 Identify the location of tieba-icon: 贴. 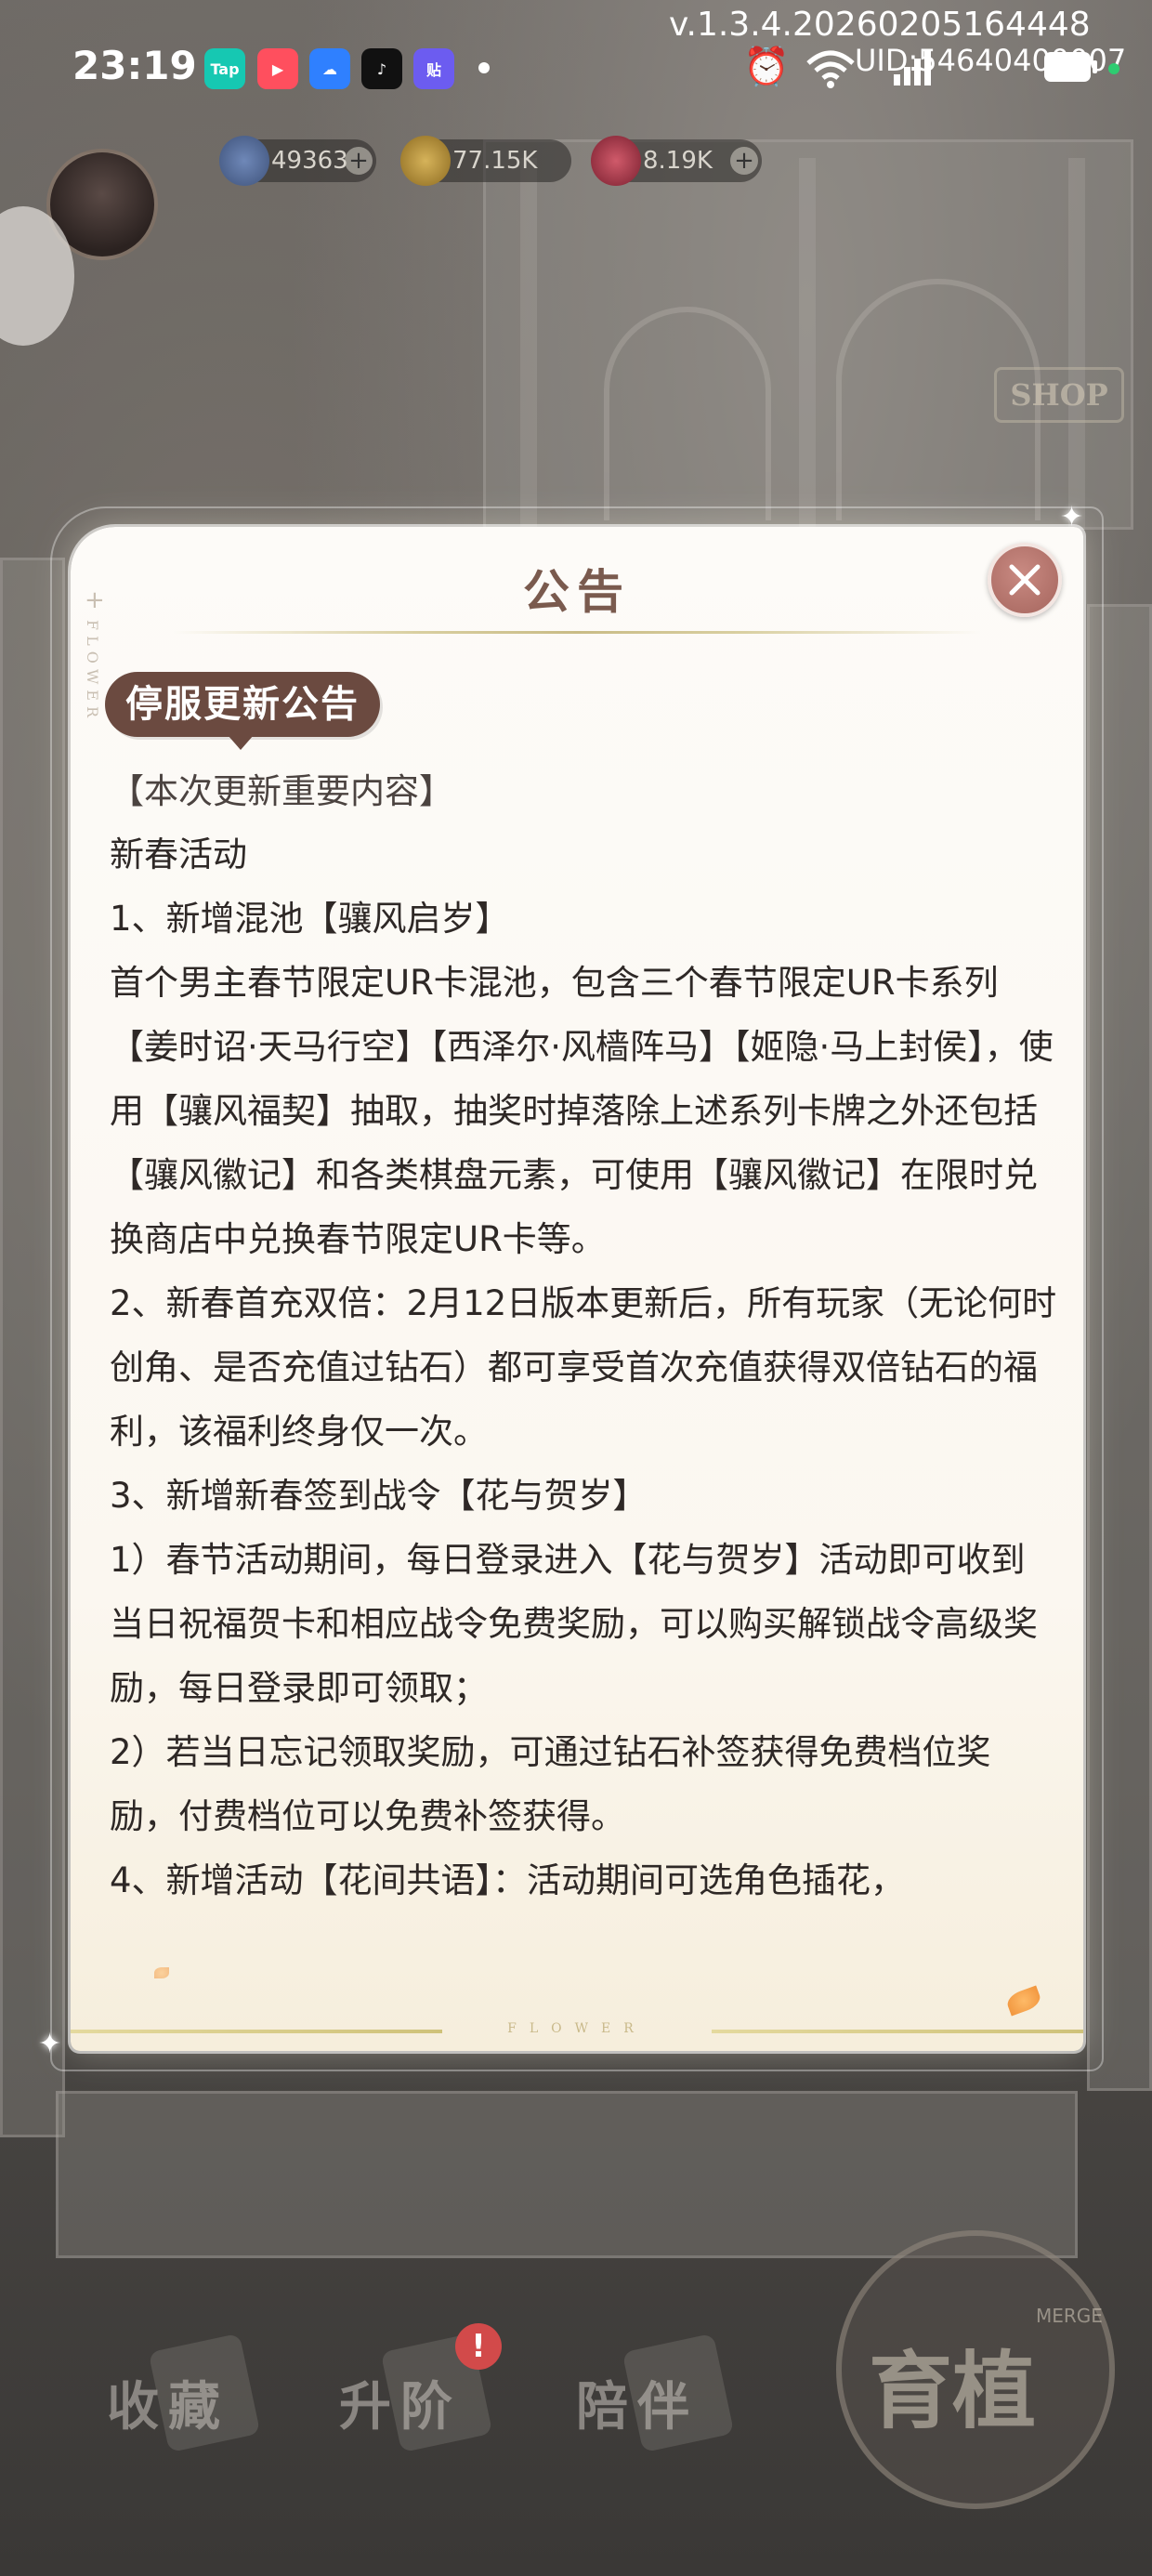
(433, 68).